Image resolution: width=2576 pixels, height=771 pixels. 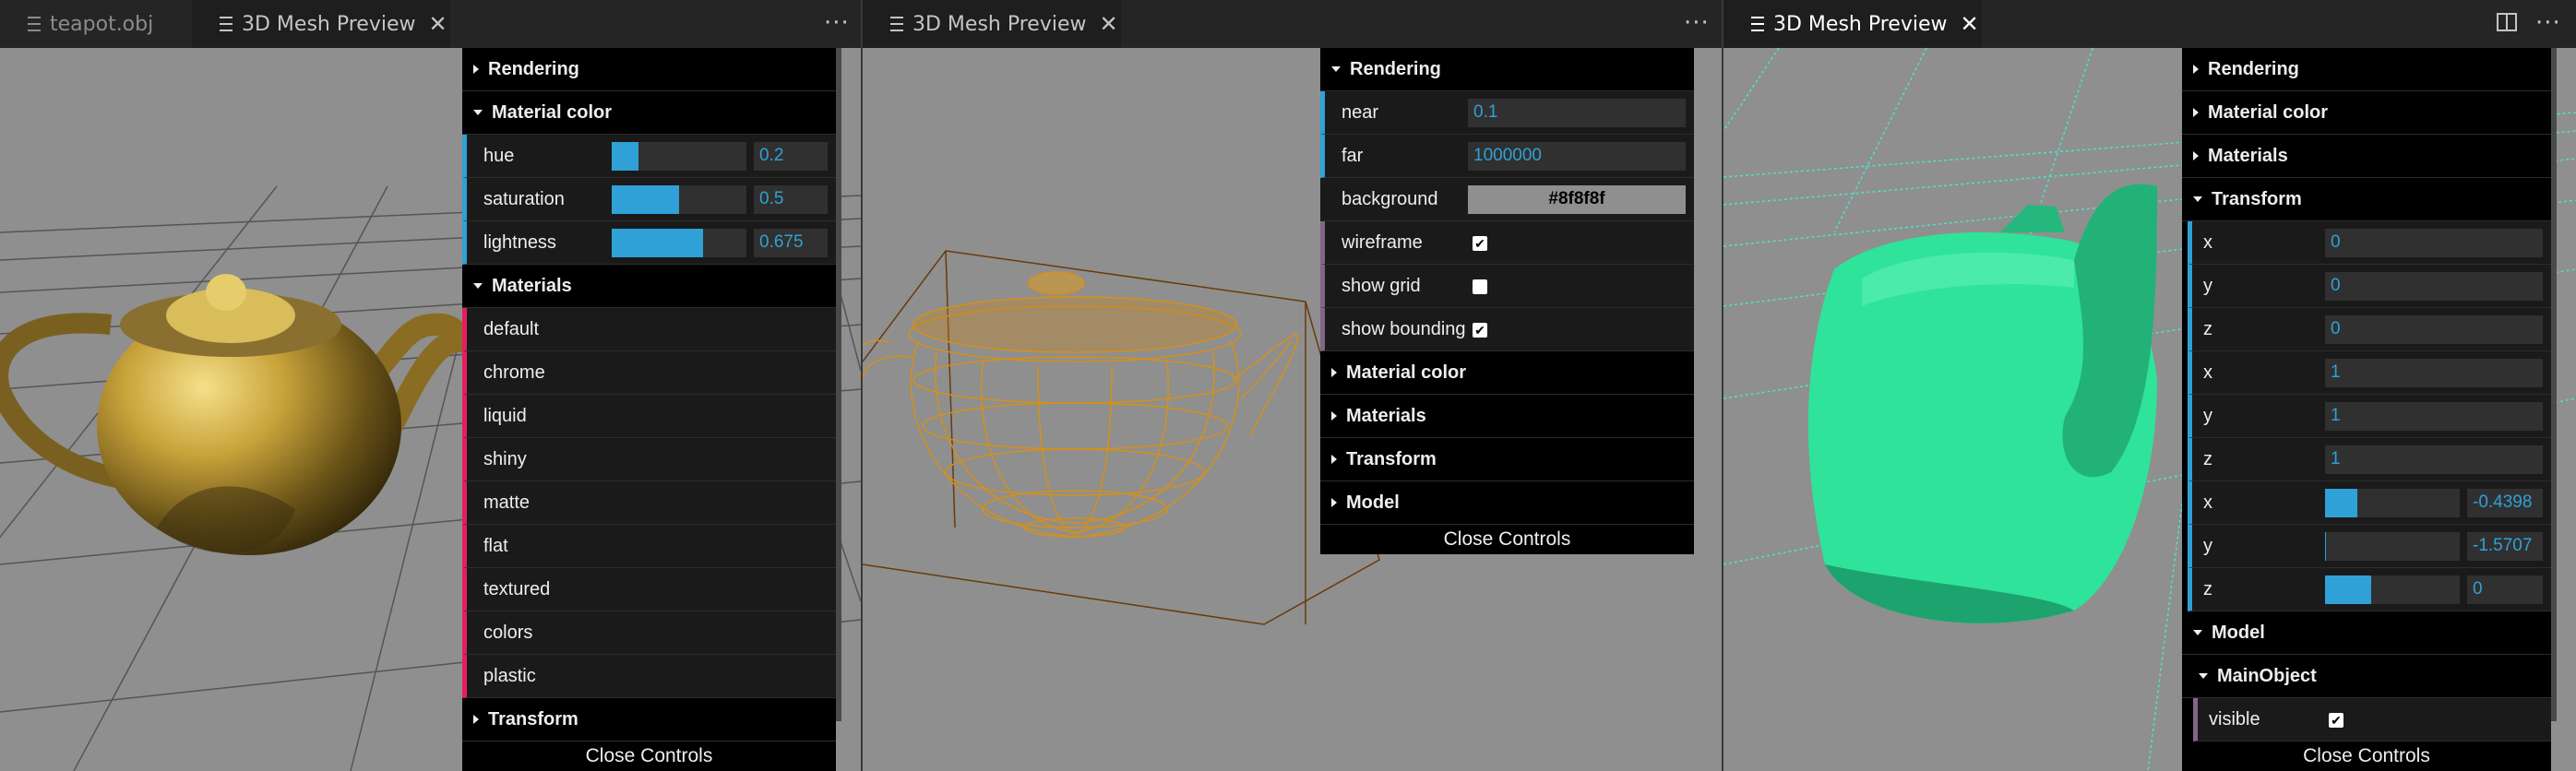 I want to click on far-control: far 1000000, so click(x=1507, y=156).